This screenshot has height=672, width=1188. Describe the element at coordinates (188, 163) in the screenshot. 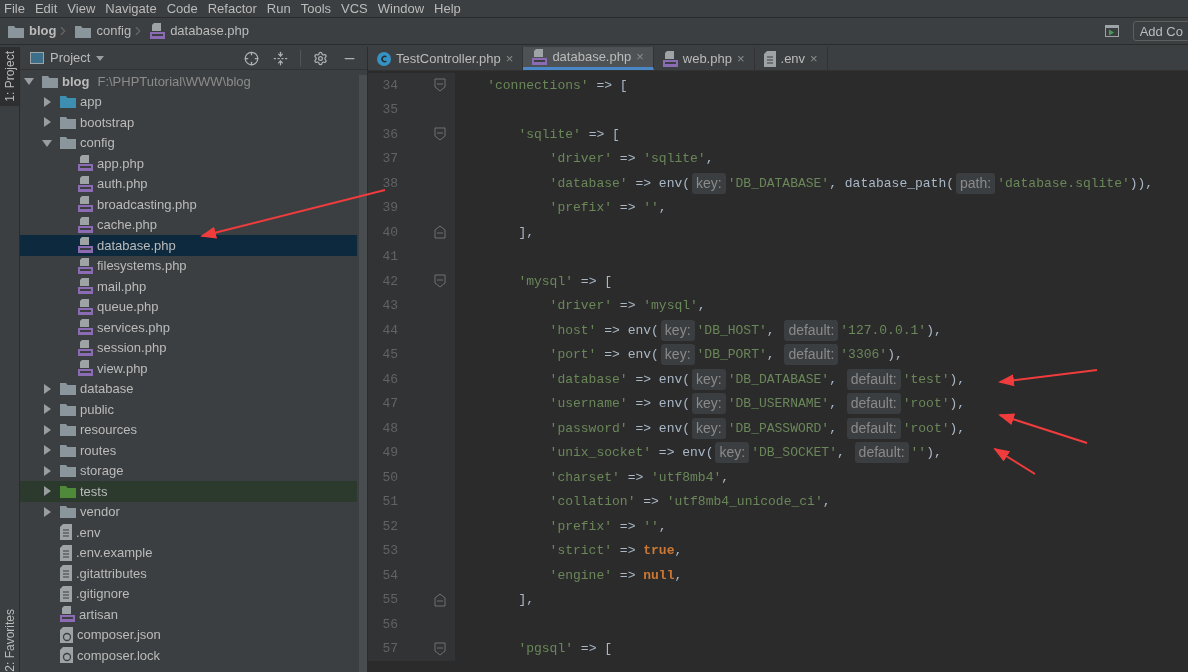

I see `tree-item: app.php` at that location.